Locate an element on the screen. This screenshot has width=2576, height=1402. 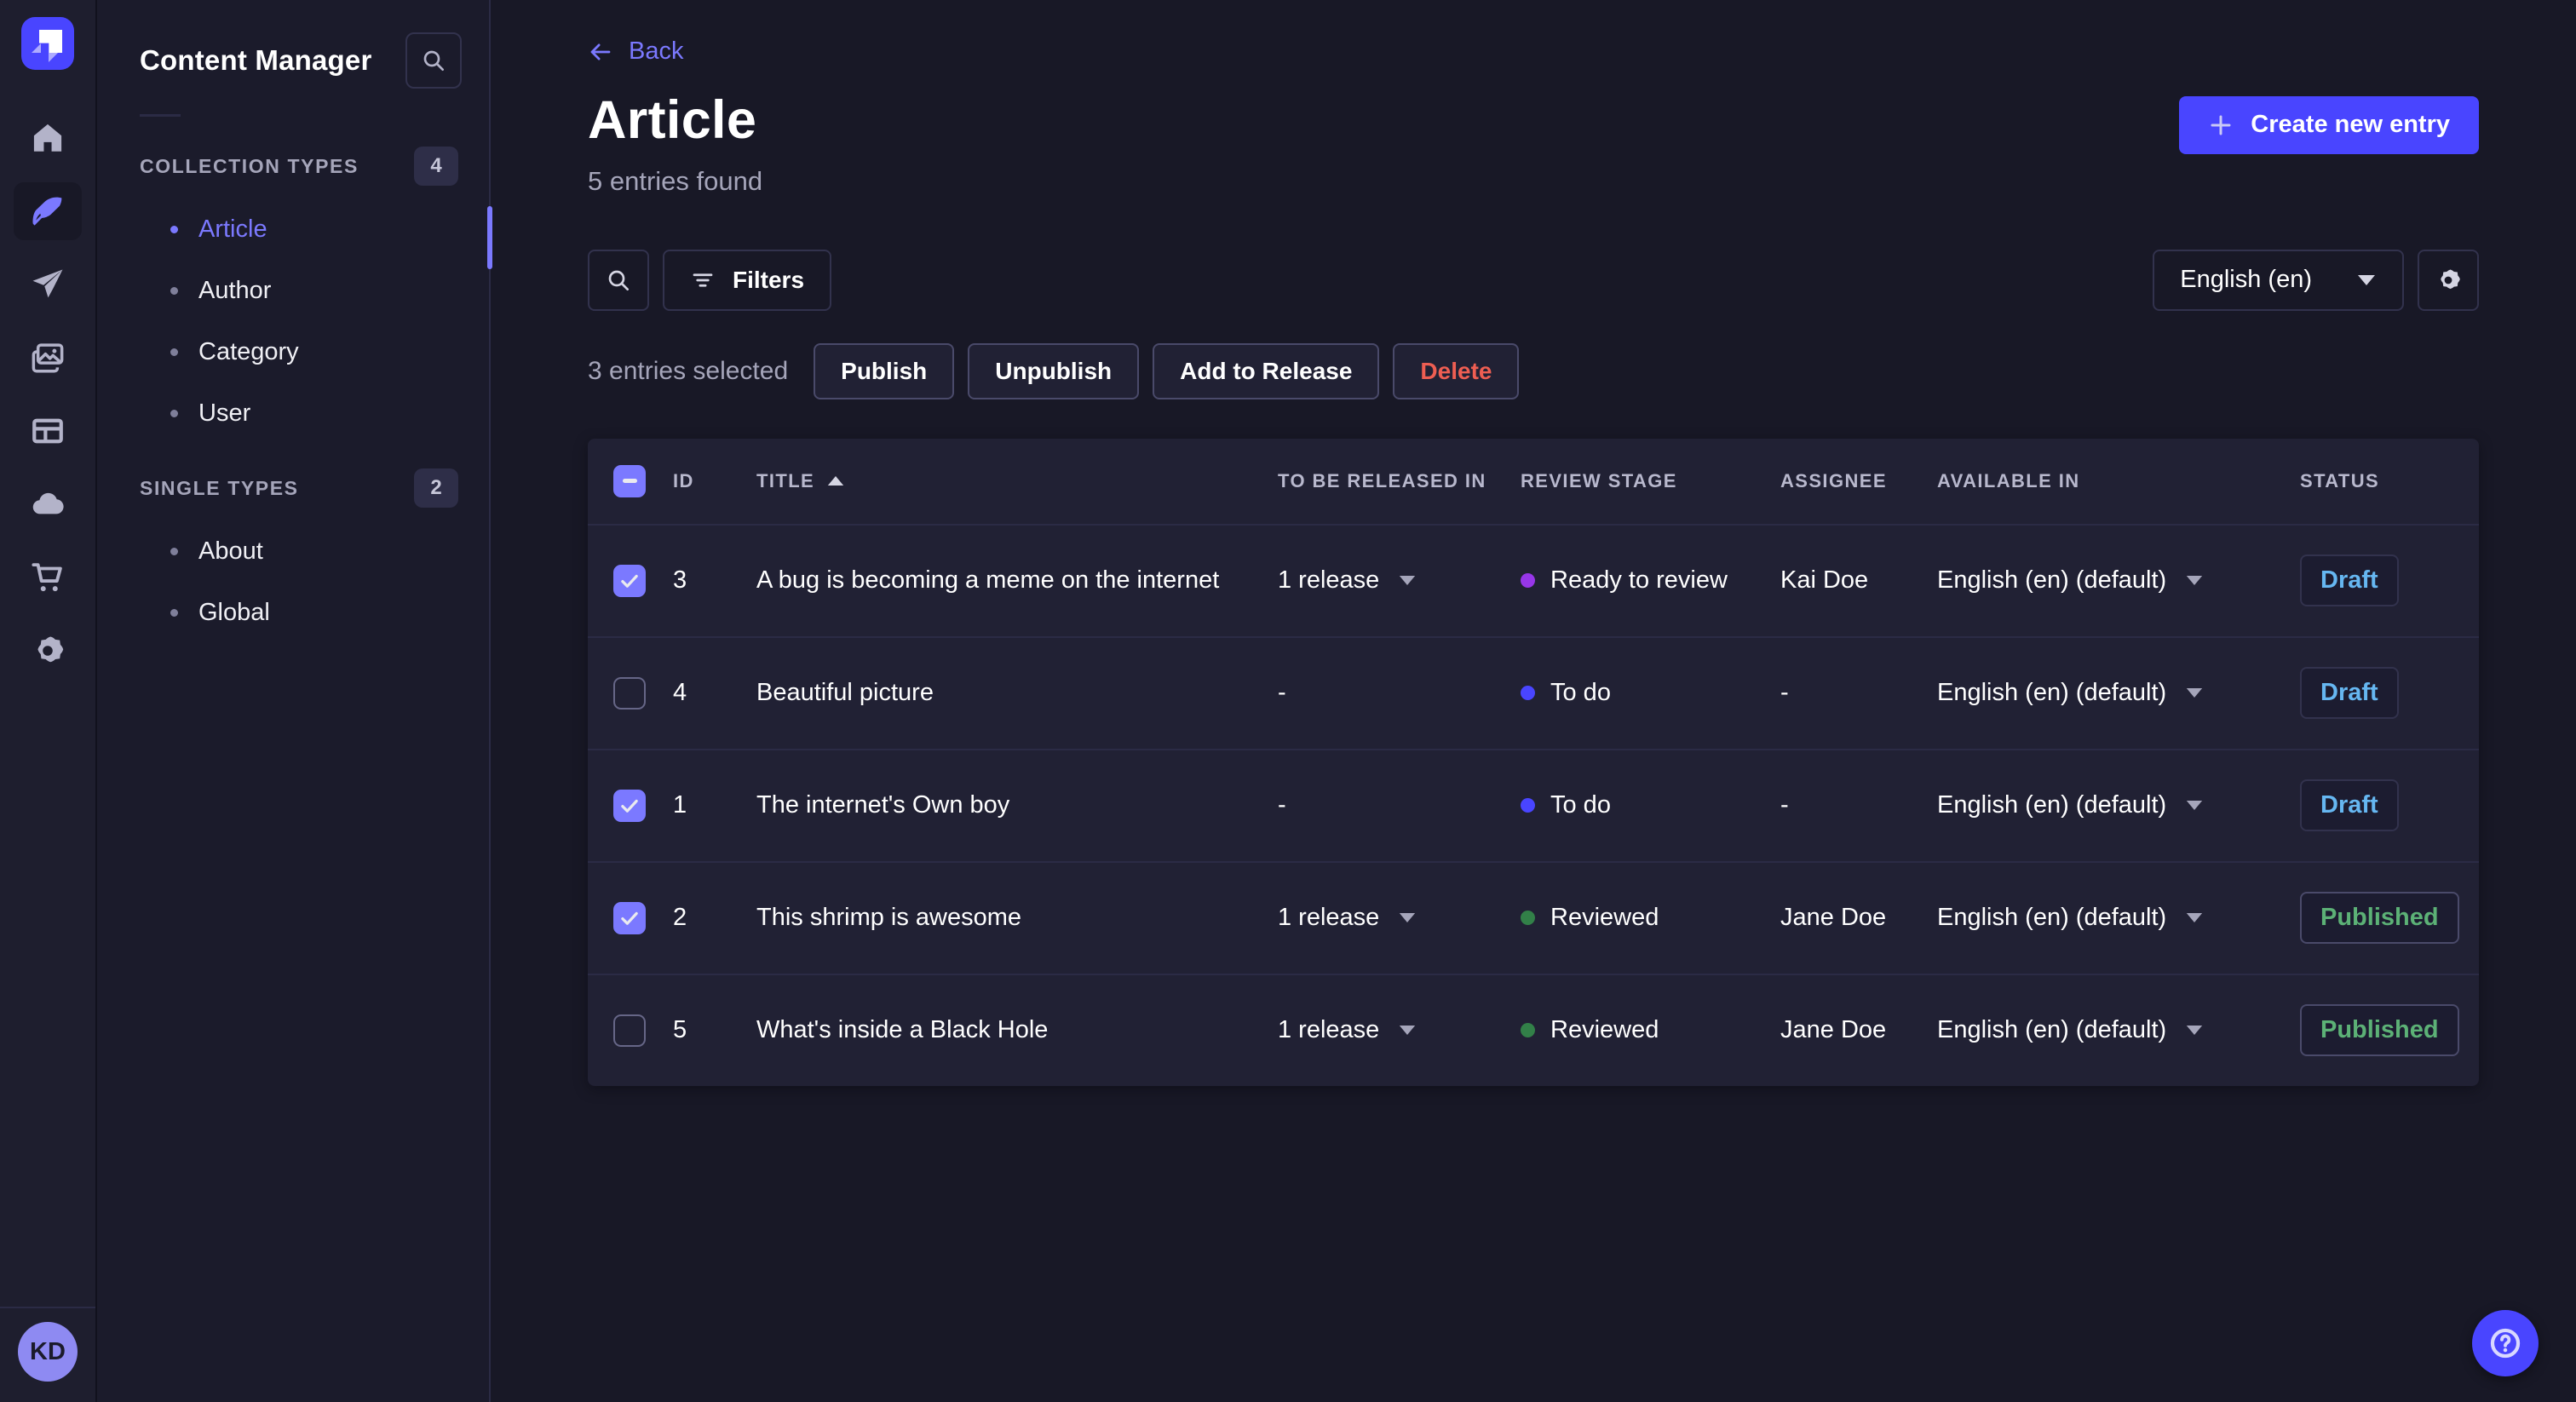
sidebar-search-button is located at coordinates (434, 60).